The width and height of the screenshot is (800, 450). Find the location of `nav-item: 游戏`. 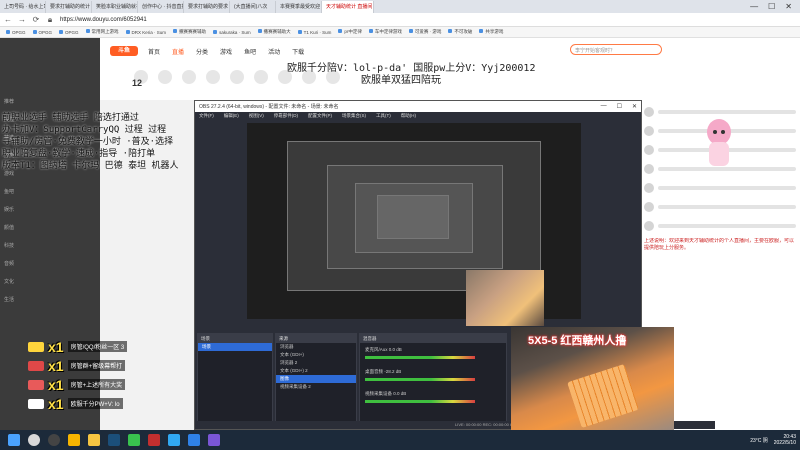

nav-item: 游戏 is located at coordinates (226, 51).